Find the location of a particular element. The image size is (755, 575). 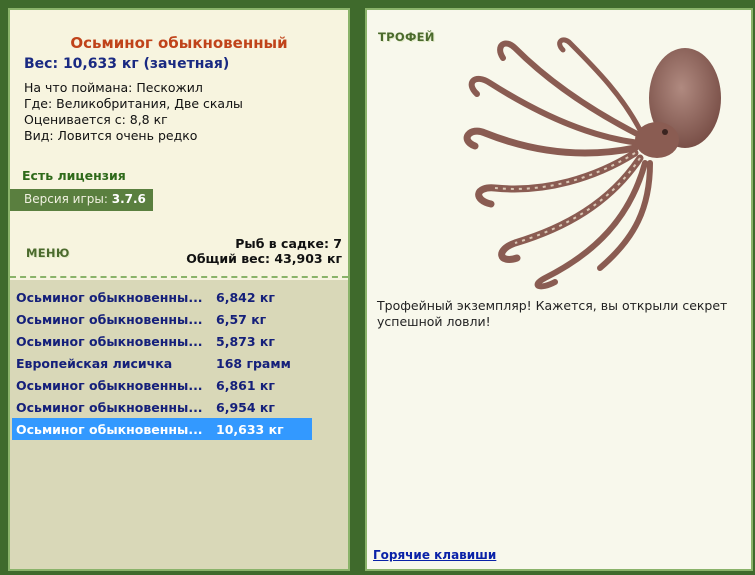

fish-title: Осьминог обыкновенный is located at coordinates (179, 43).